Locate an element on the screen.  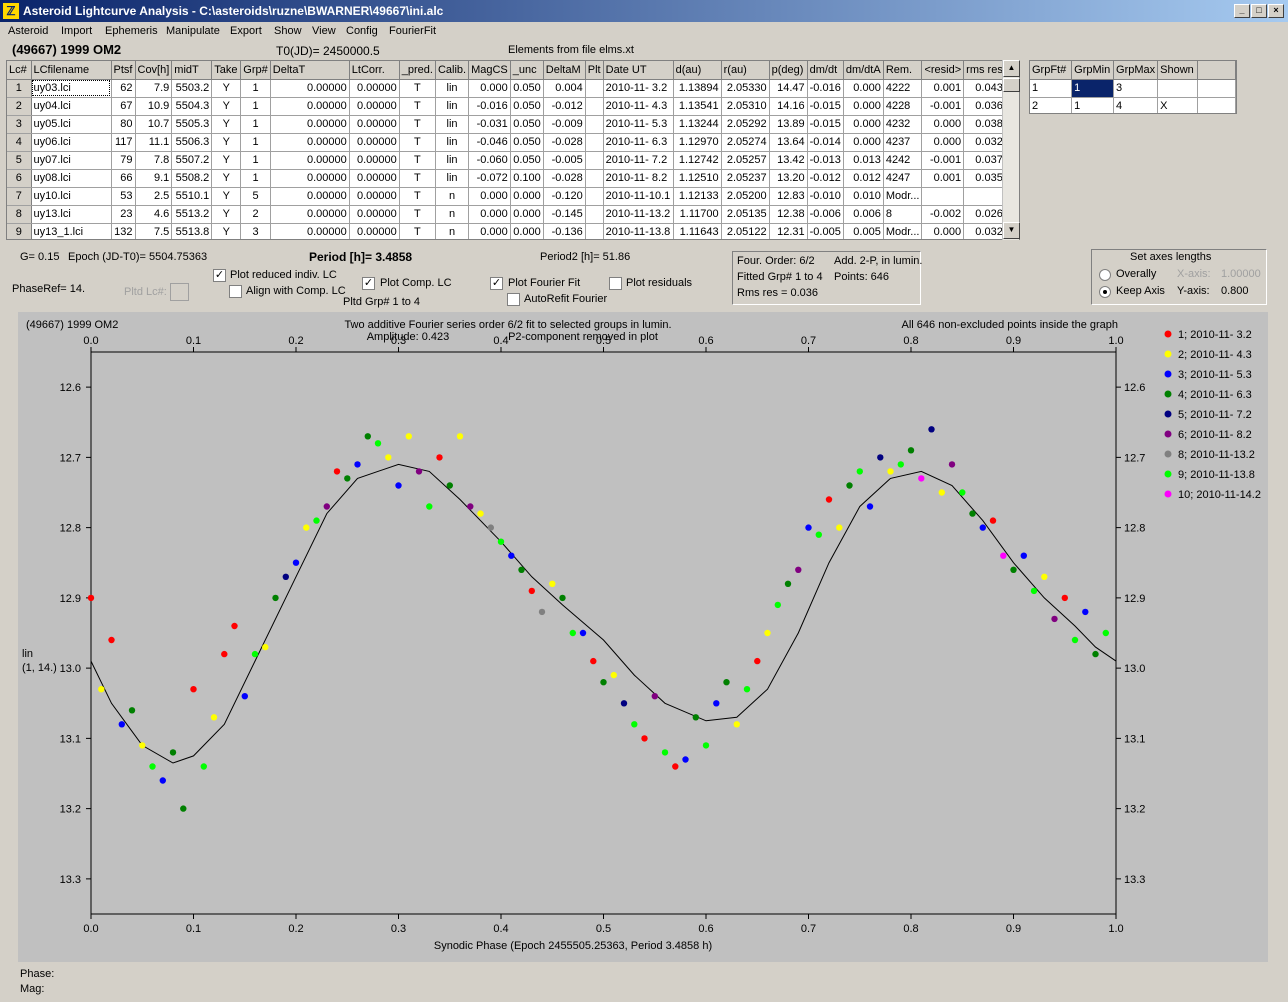
table-cell: 2 is located at coordinates (255, 214).